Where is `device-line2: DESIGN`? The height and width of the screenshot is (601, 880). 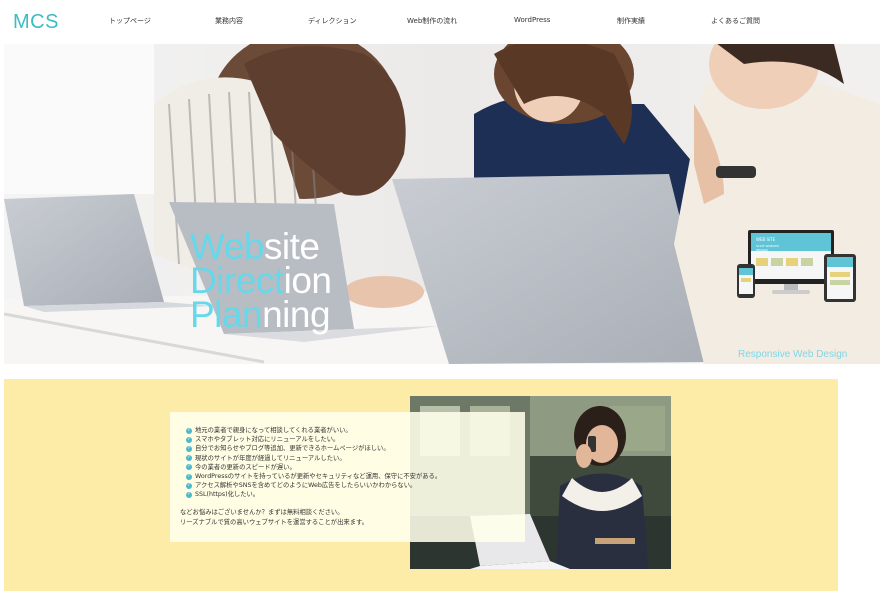
device-line2: DESIGN is located at coordinates (762, 250).